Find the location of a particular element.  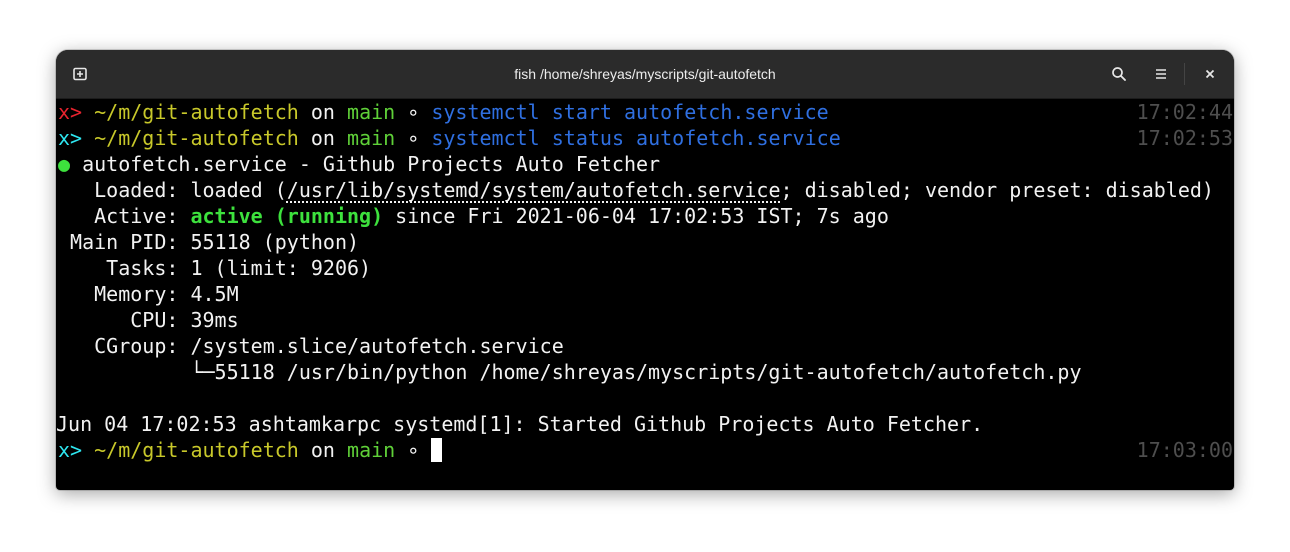

status-value: 1 (limit: 9206) is located at coordinates (281, 268).